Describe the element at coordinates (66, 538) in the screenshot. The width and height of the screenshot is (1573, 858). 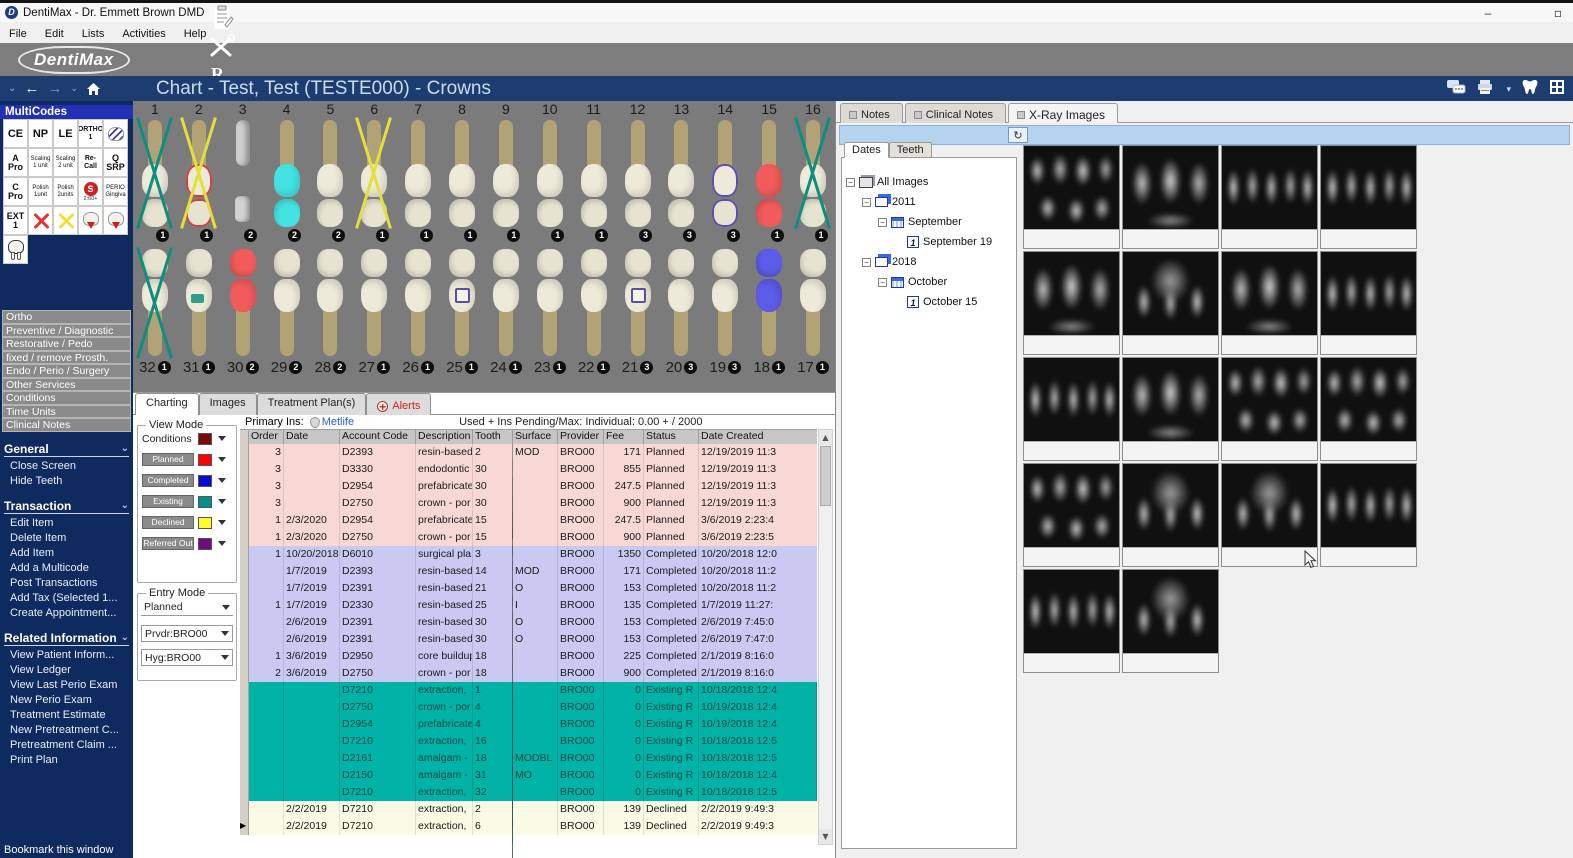
I see `sidebar-link: Delete Item` at that location.